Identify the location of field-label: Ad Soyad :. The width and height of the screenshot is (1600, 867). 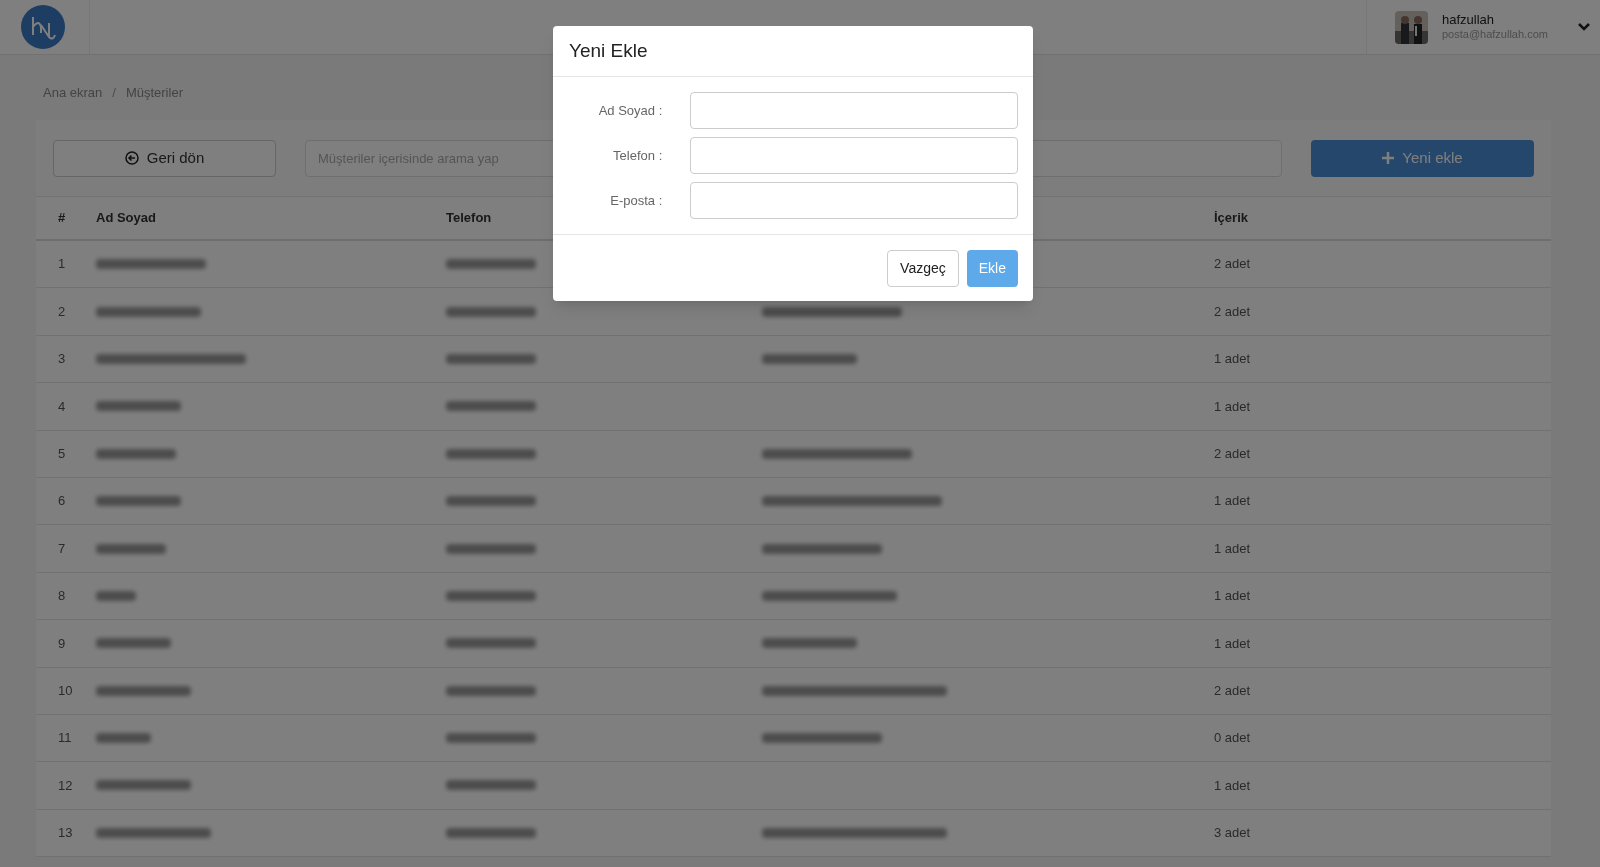
(630, 110).